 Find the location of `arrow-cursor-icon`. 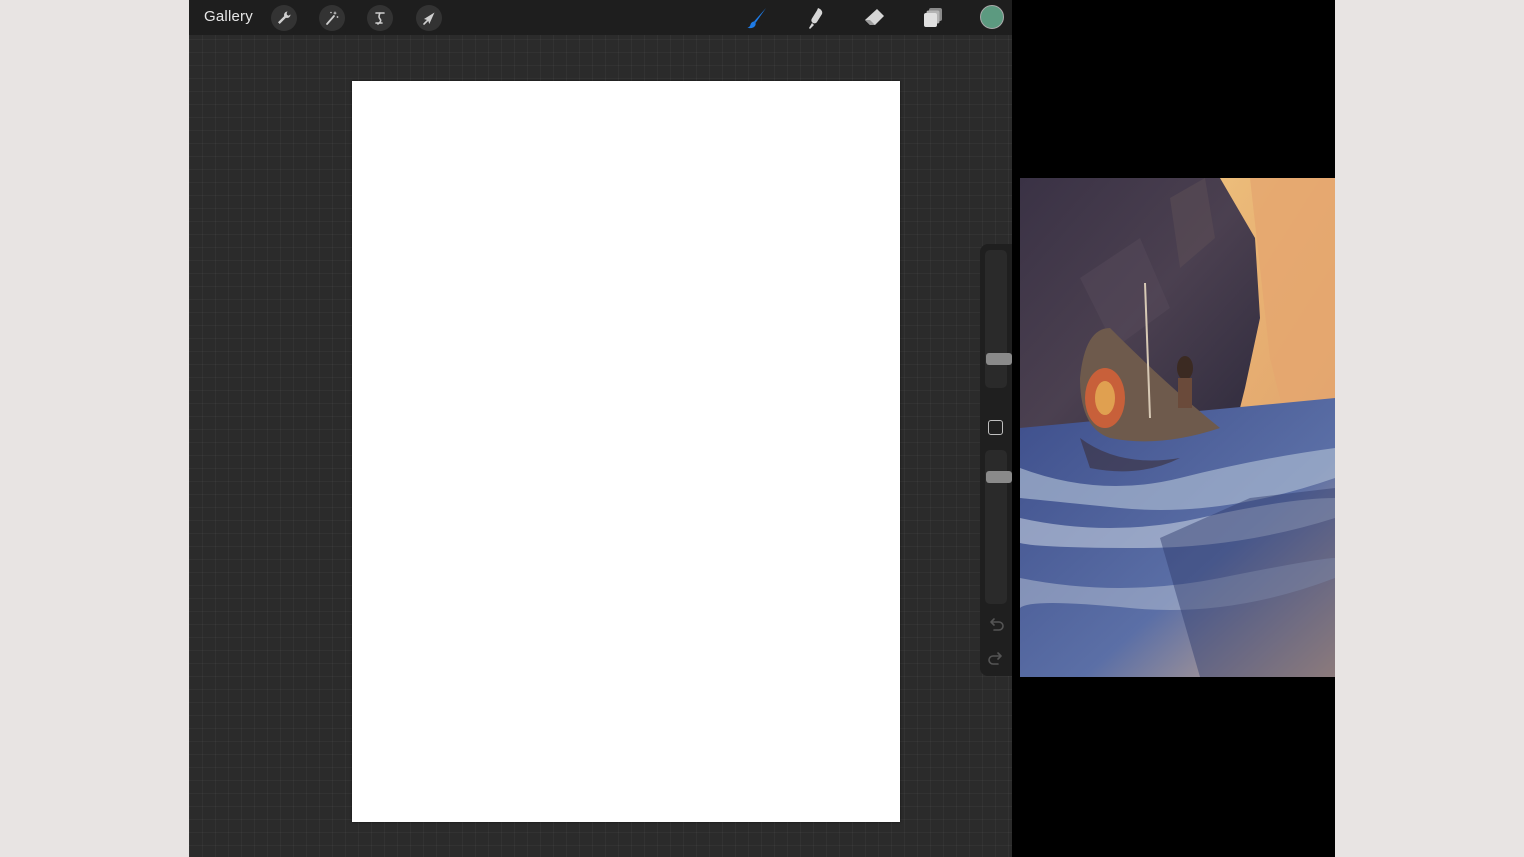

arrow-cursor-icon is located at coordinates (429, 18).